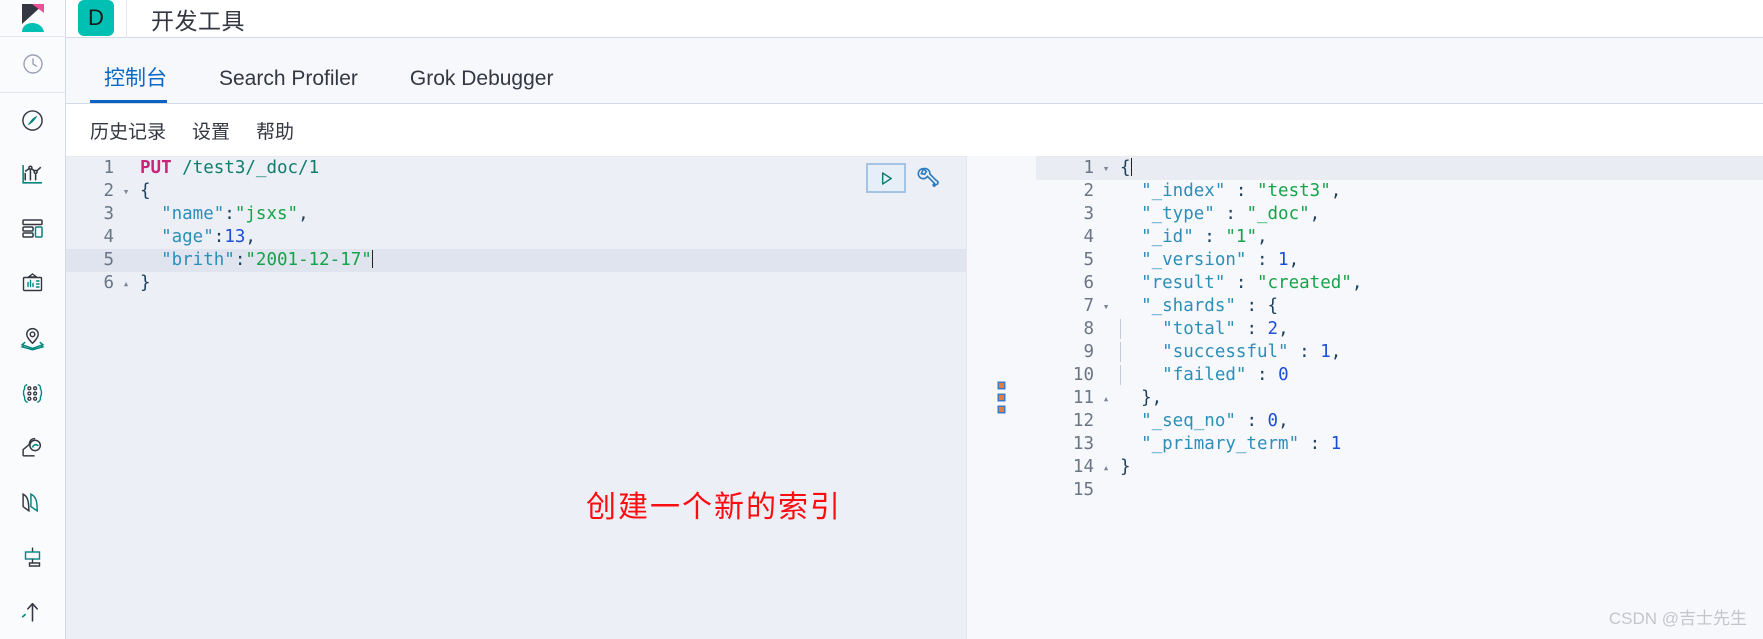 This screenshot has width=1763, height=639. I want to click on code-token: "2001-12-17", so click(308, 260).